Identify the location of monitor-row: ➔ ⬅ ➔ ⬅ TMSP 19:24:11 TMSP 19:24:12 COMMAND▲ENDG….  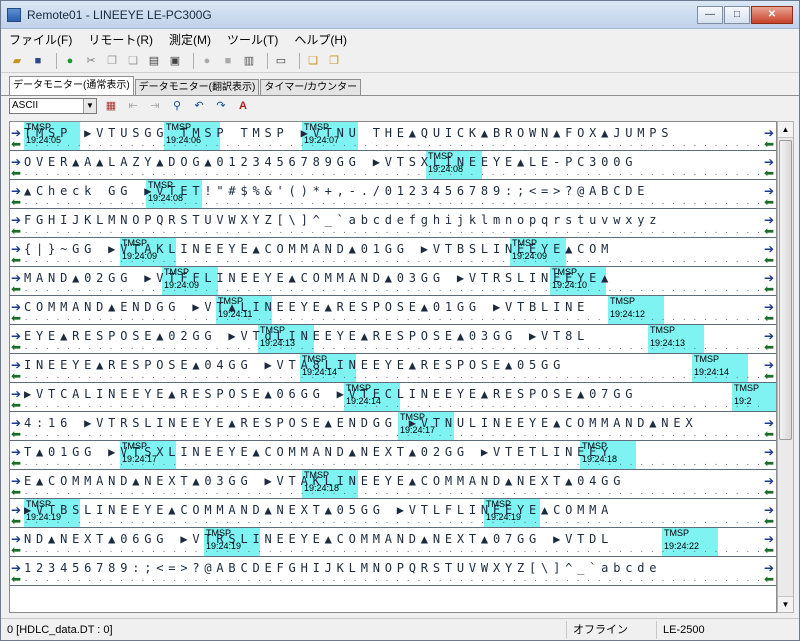
(393, 310).